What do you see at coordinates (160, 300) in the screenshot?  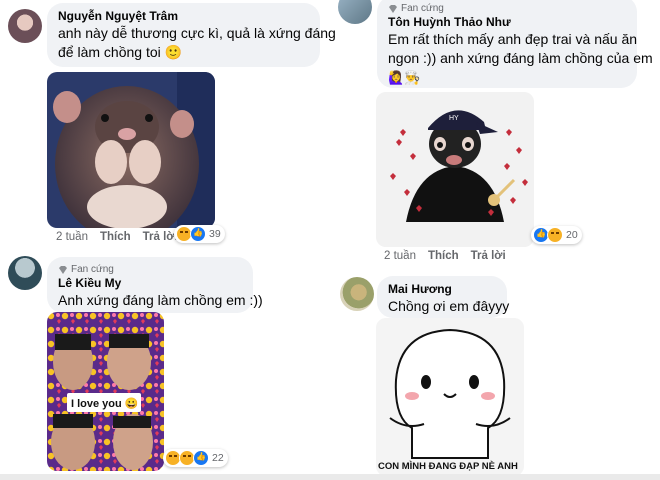 I see `comment-text-line: Anh xứng đáng làm chồng em :))` at bounding box center [160, 300].